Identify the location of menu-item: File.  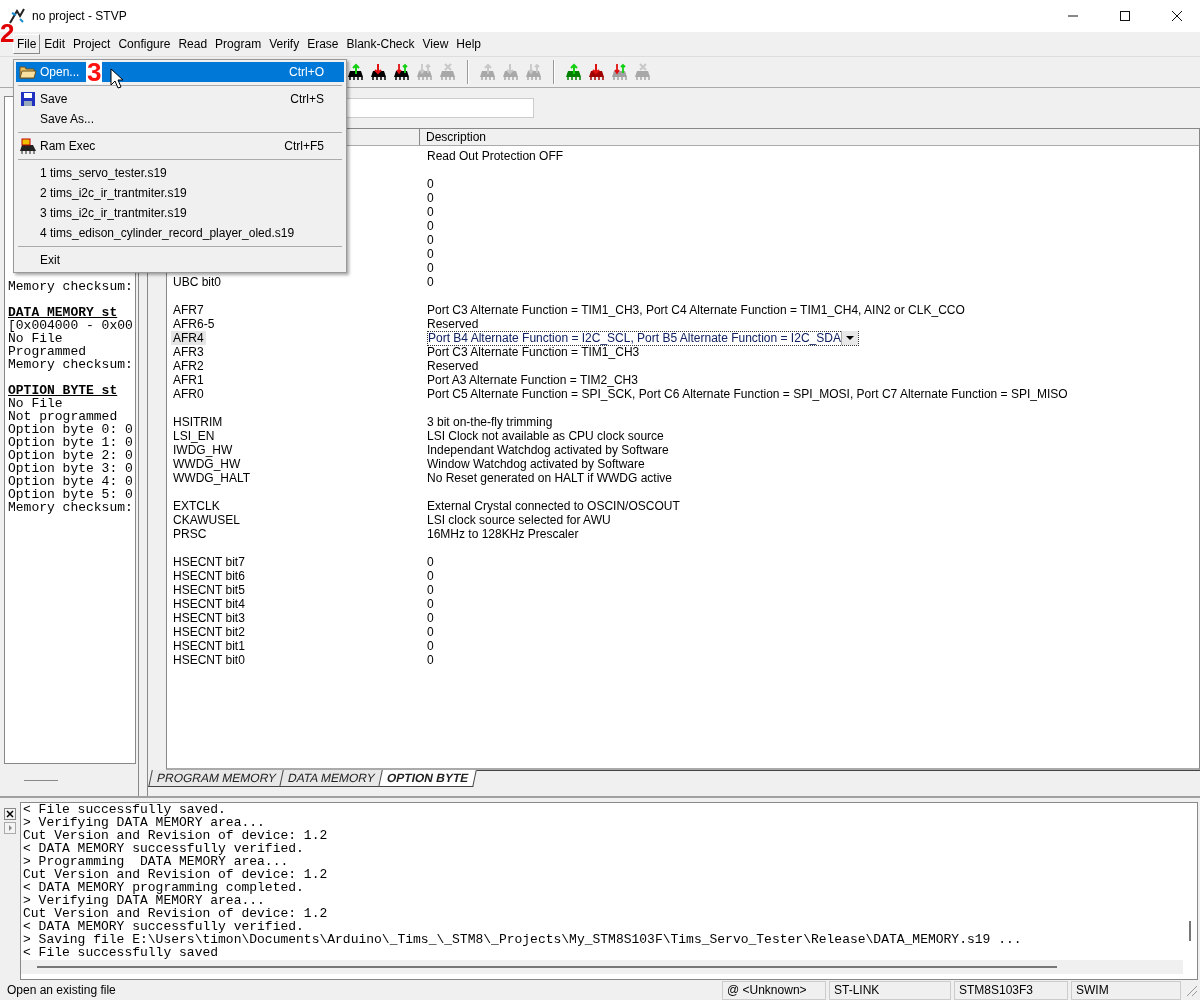
(27, 44).